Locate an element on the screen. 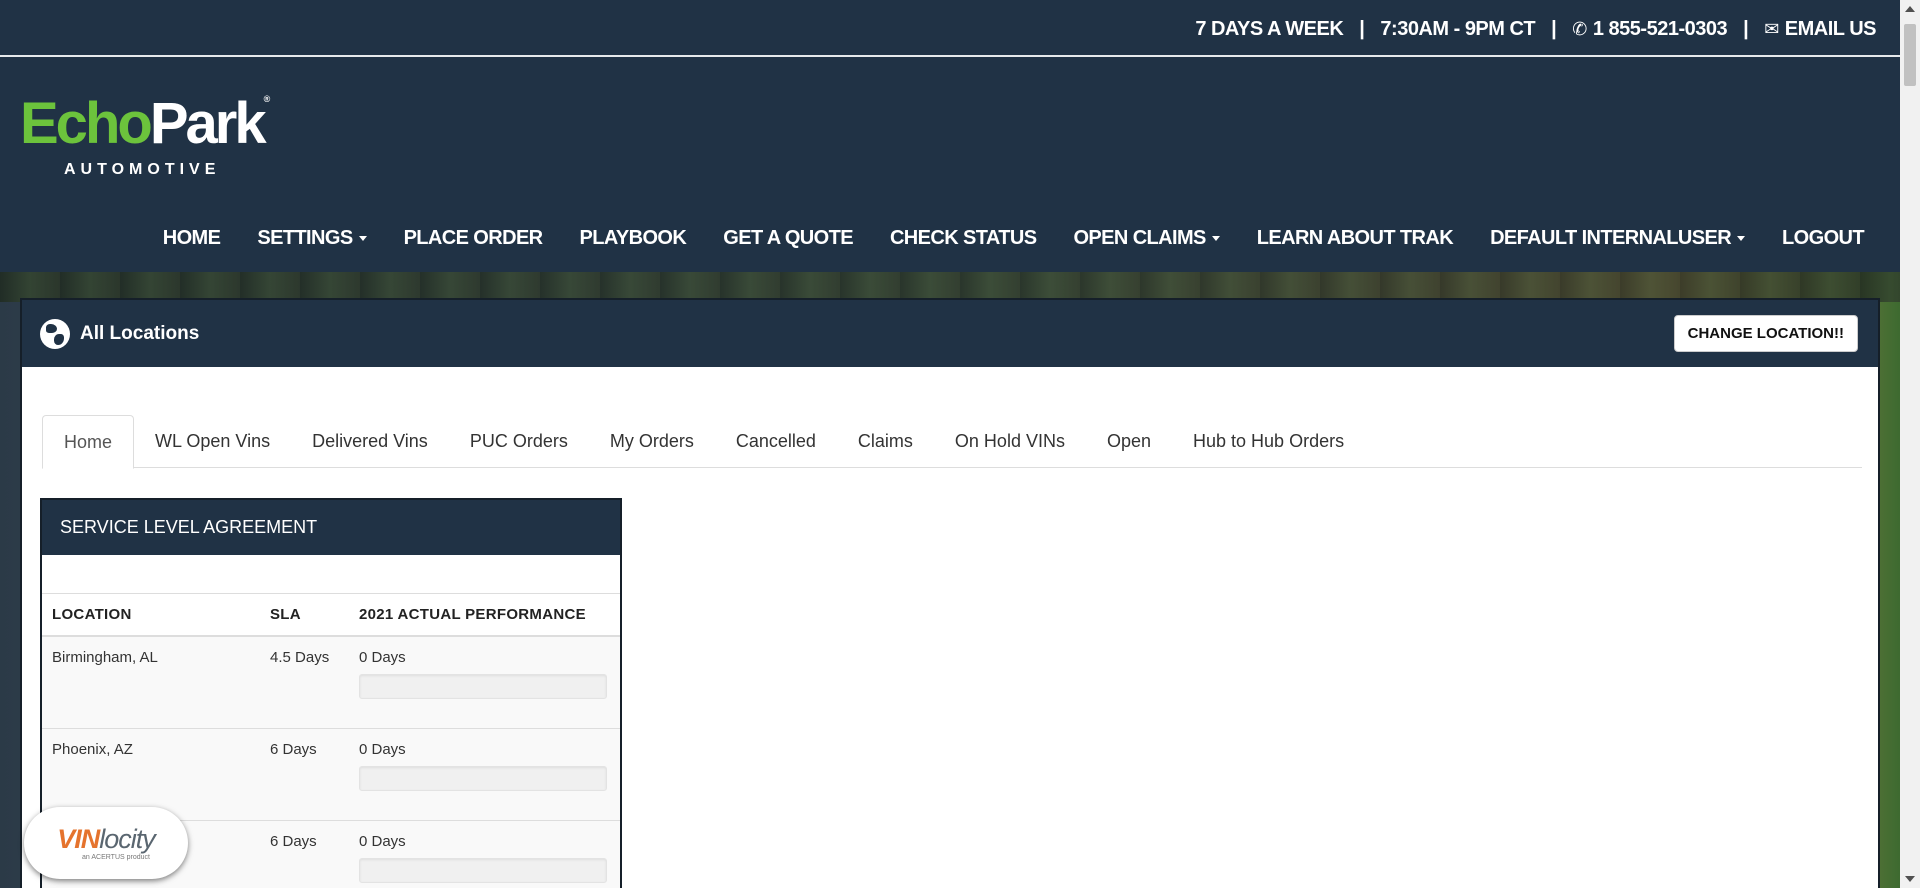 The width and height of the screenshot is (1920, 888). location-title: All Locations is located at coordinates (120, 333).